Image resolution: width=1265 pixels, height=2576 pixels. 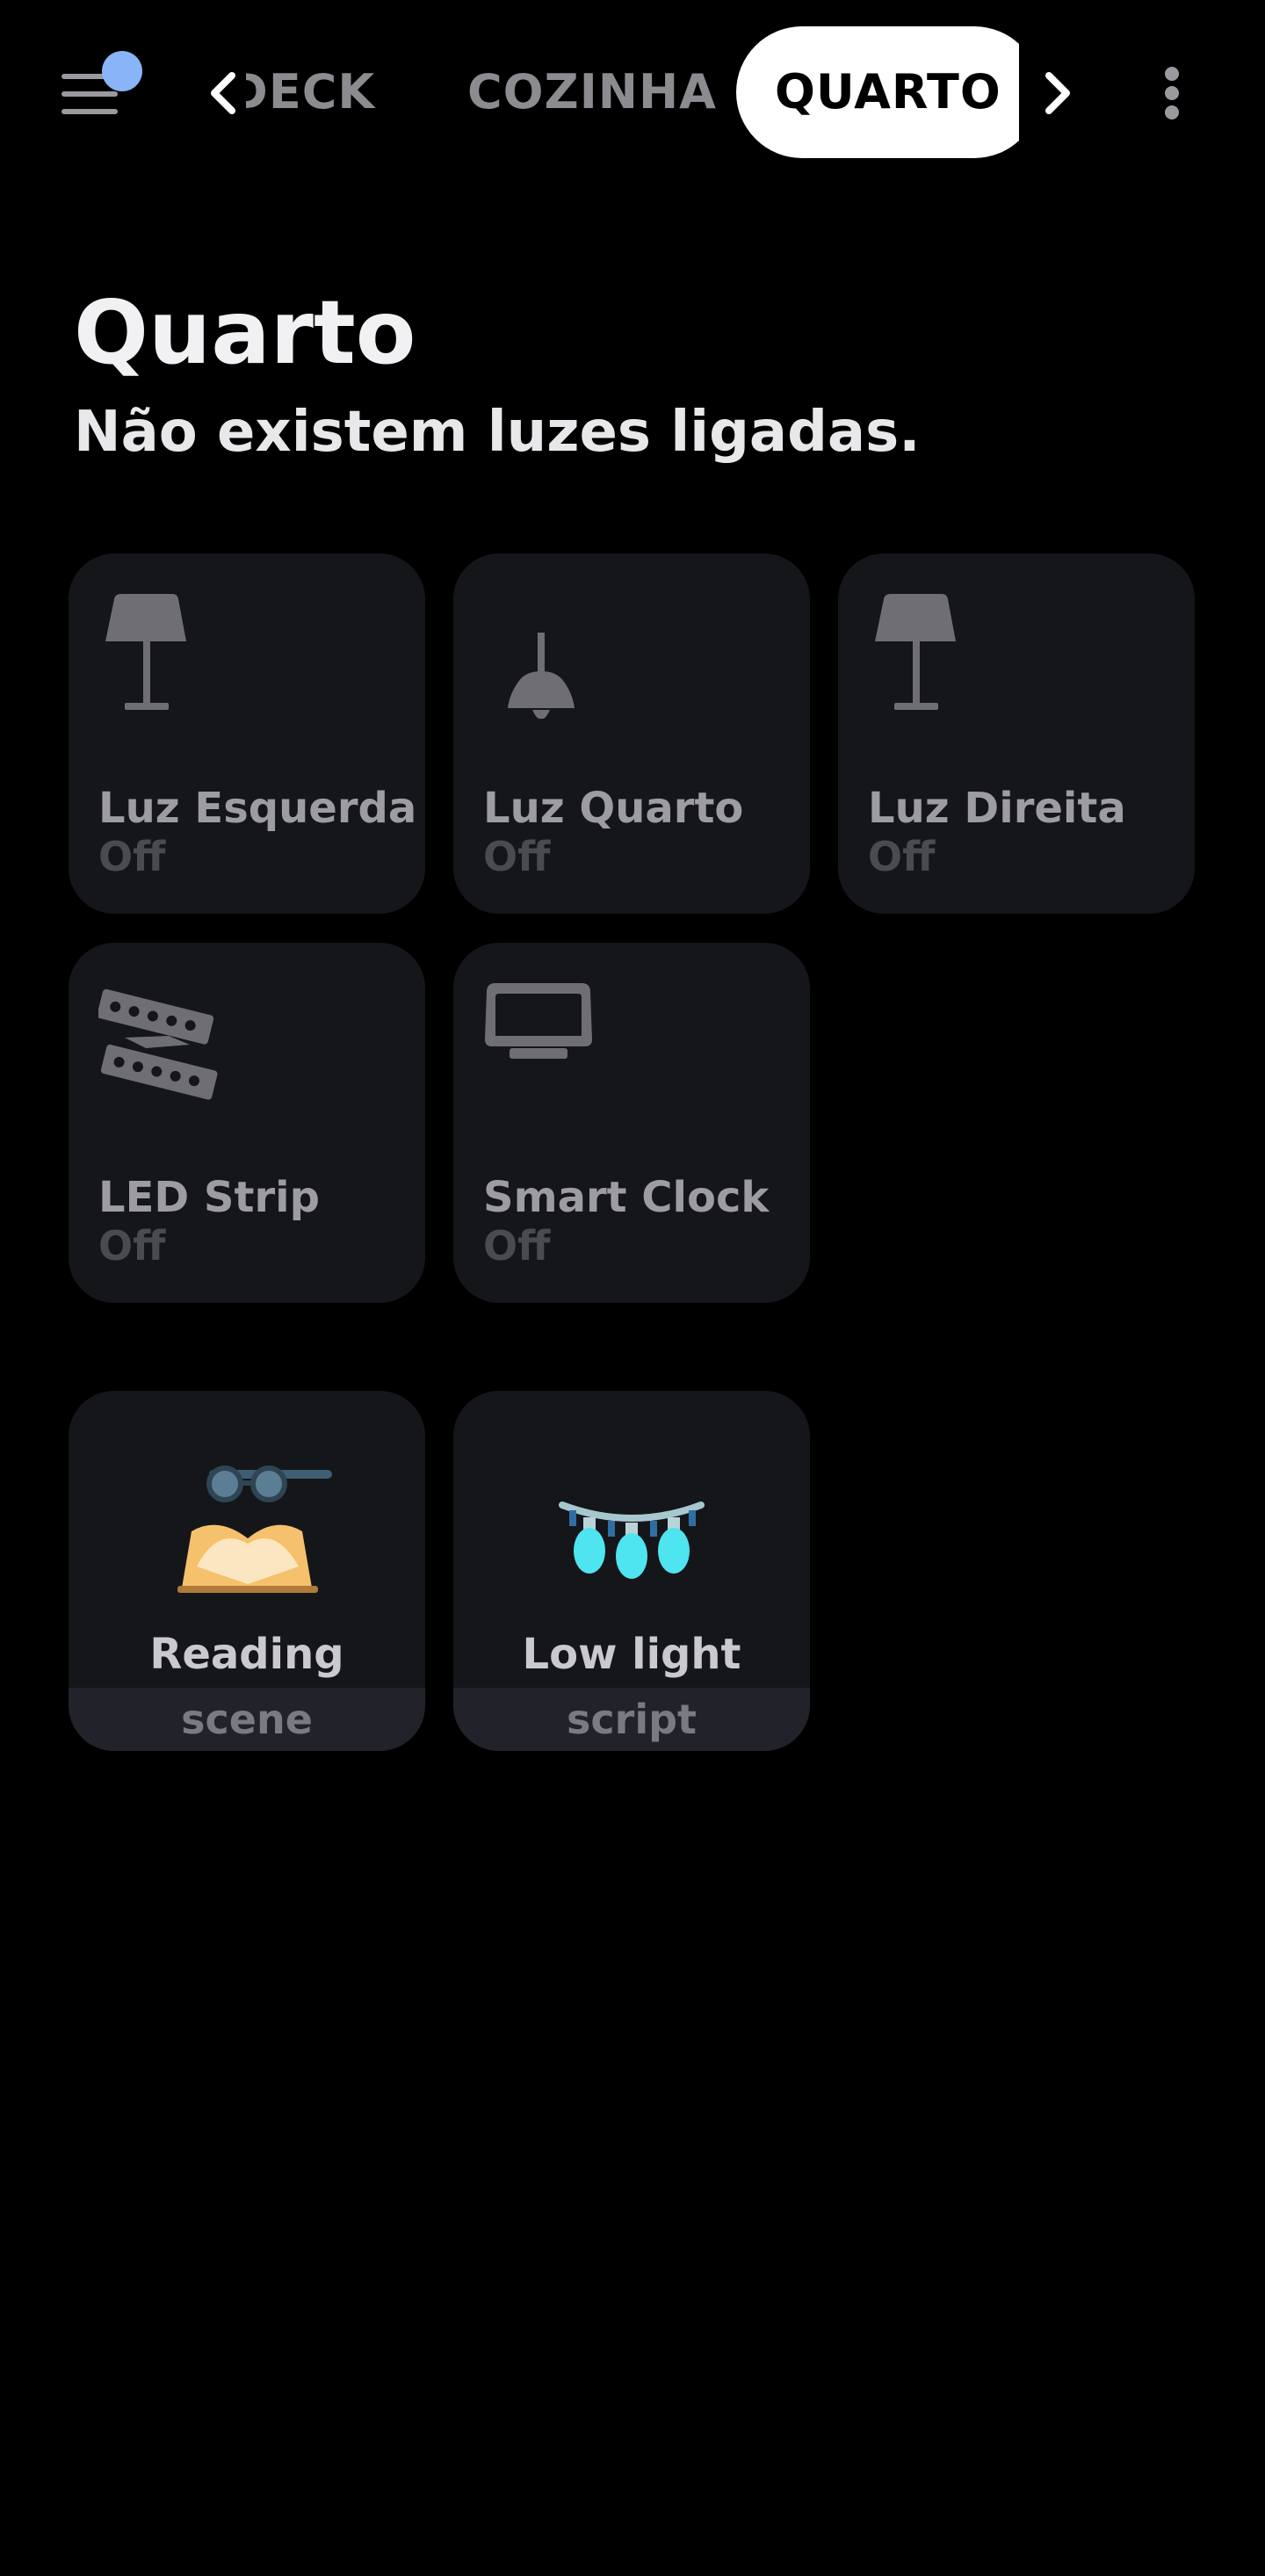 I want to click on tab-quarto: QUARTO, so click(x=877, y=92).